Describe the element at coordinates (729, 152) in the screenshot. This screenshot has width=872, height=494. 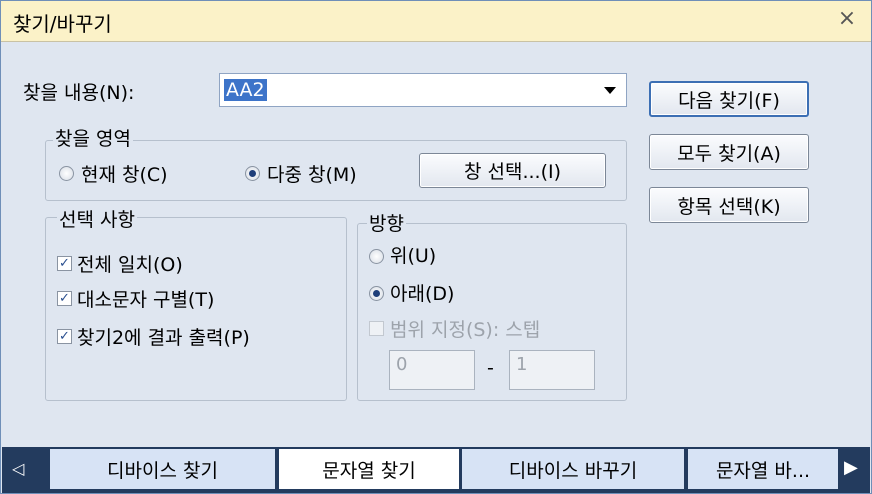
I see `find-all-button: 모두 찾기(A)` at that location.